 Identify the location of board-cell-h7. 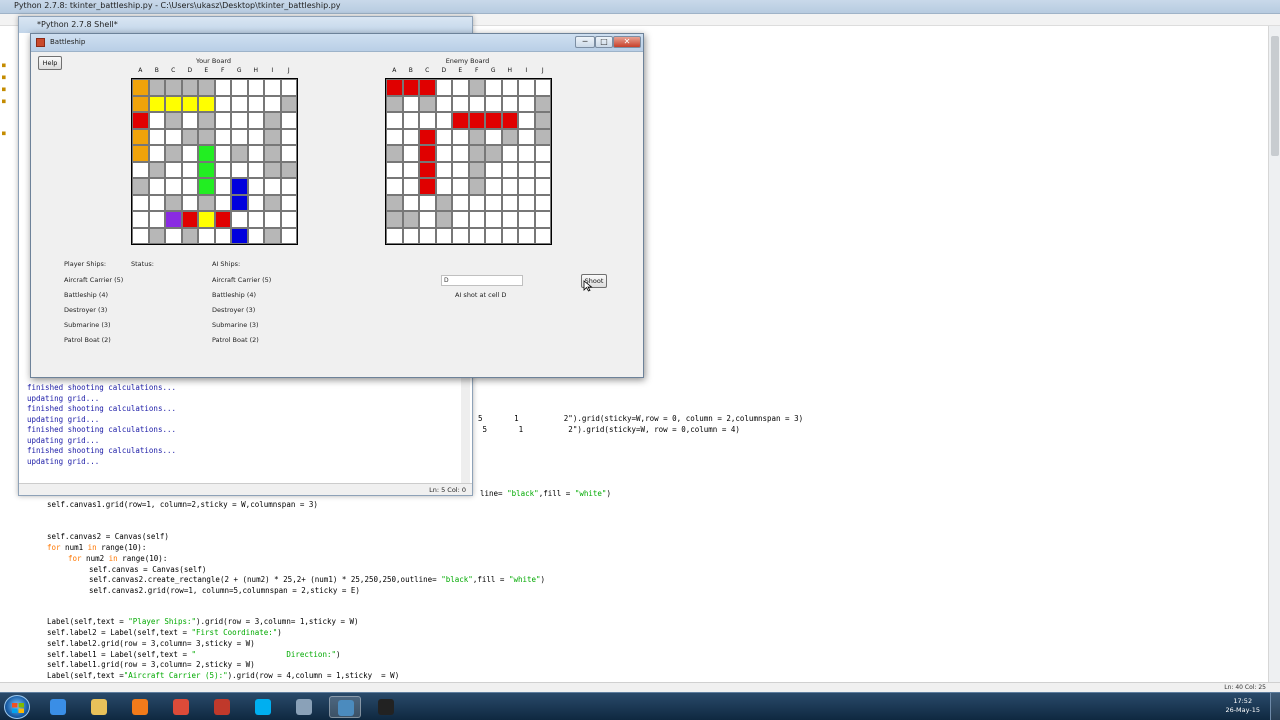
(509, 186).